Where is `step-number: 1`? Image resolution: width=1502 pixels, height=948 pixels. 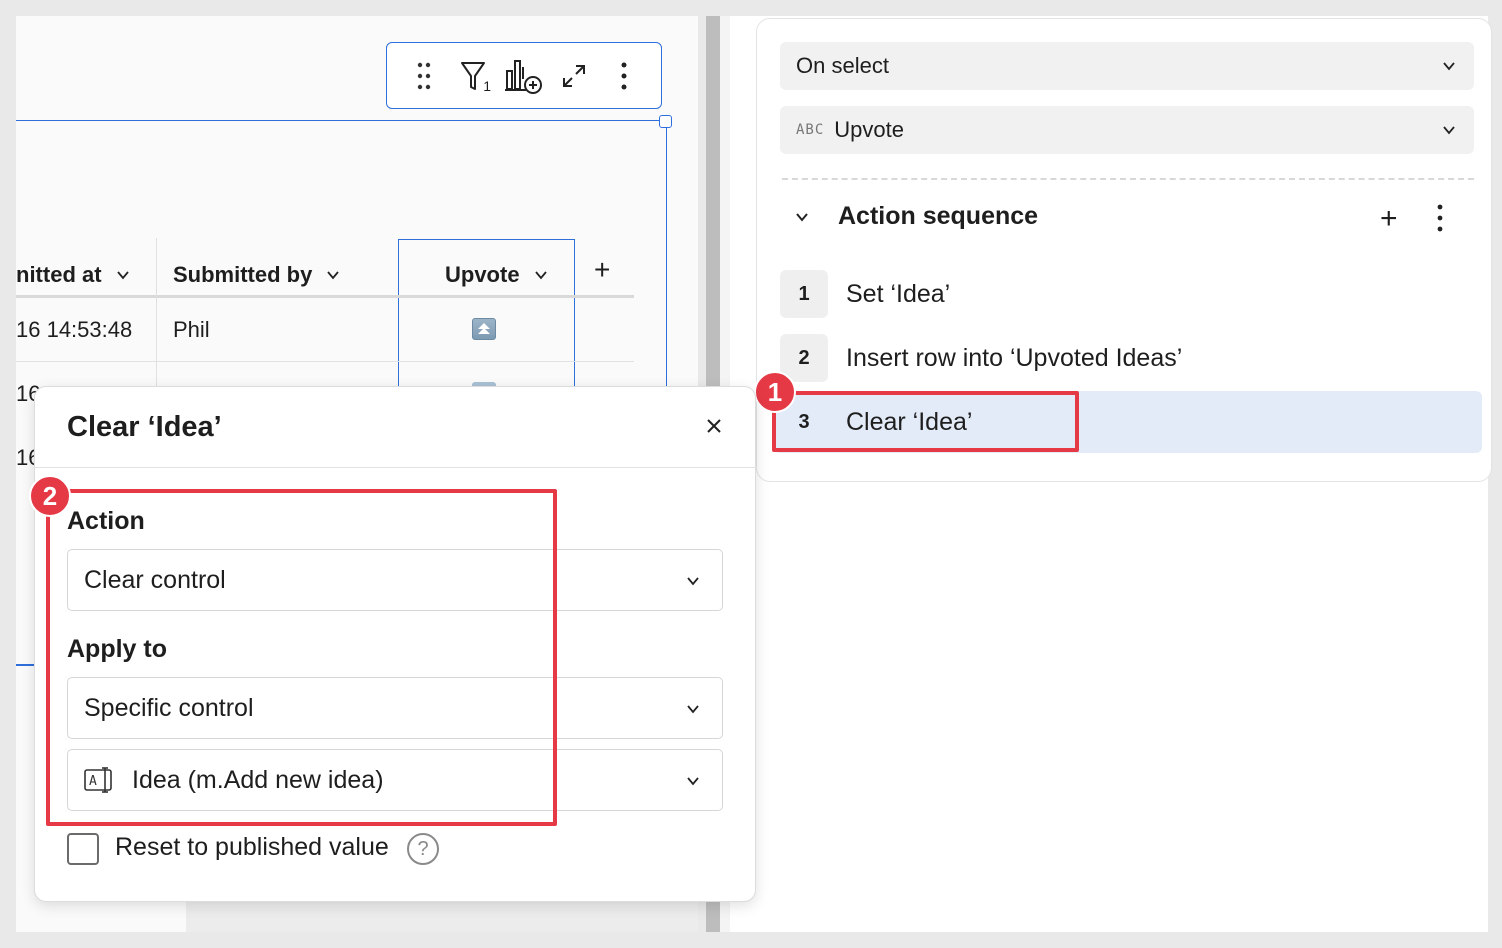
step-number: 1 is located at coordinates (804, 294).